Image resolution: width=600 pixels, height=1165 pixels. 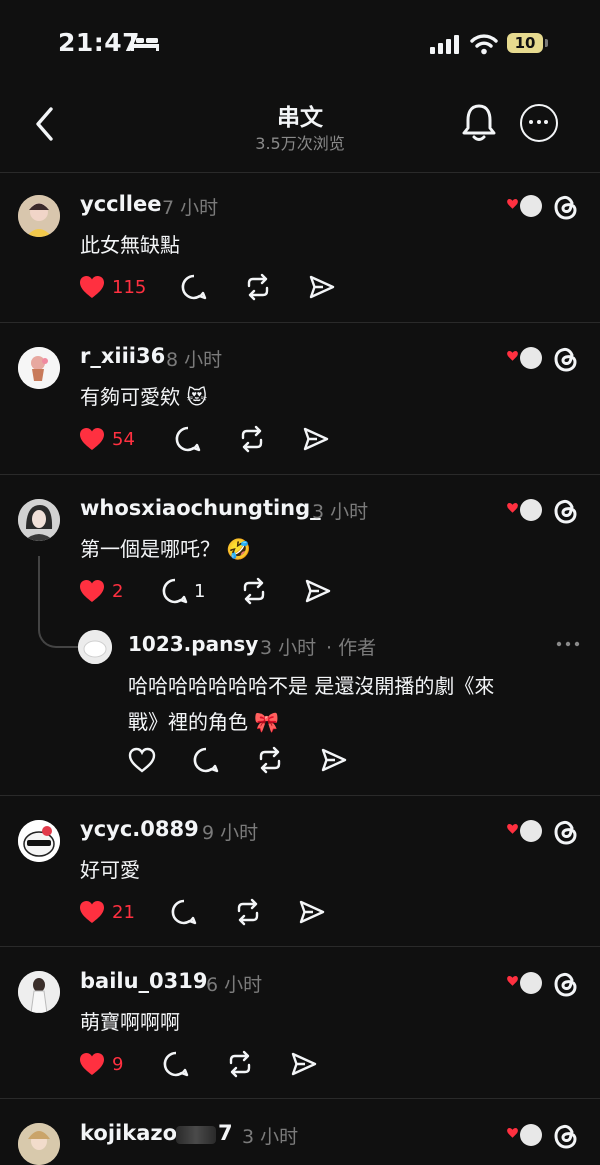 What do you see at coordinates (351, 648) in the screenshot?
I see `author-tag: · 作者` at bounding box center [351, 648].